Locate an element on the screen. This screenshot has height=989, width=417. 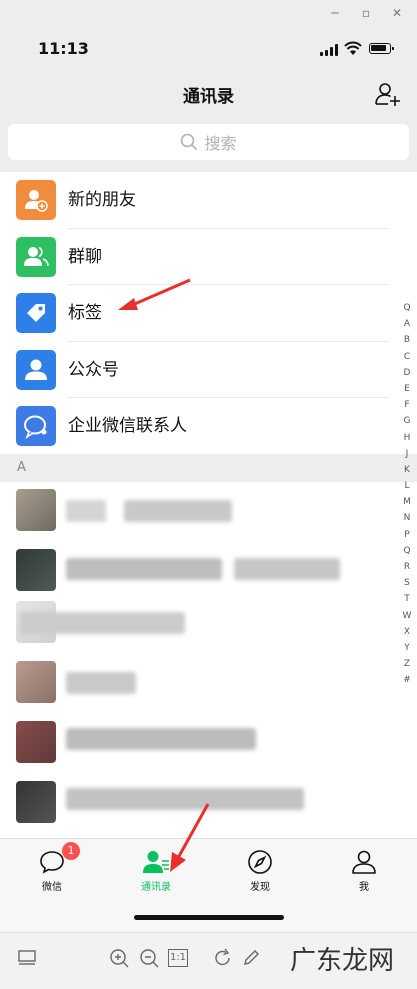
menu-item-label: 标签 is located at coordinates (85, 313).